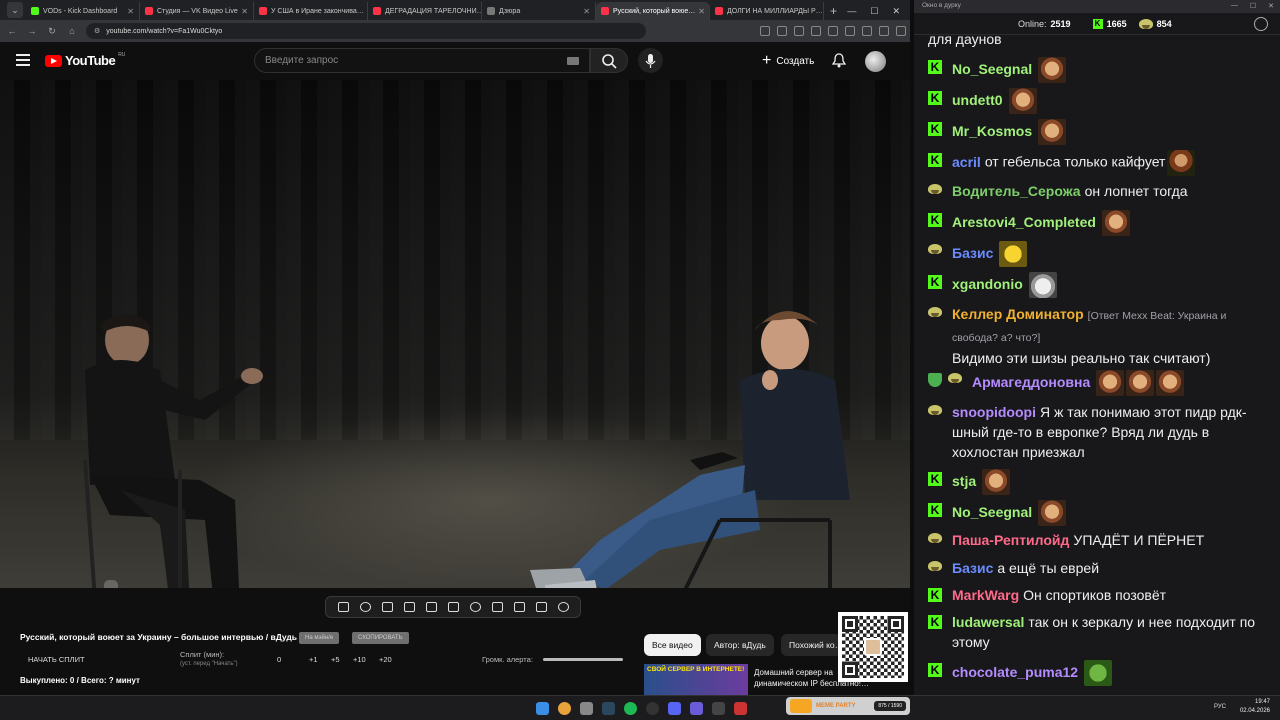 The height and width of the screenshot is (720, 1280). What do you see at coordinates (97, 31) in the screenshot?
I see `site-info-icon: ⚙` at bounding box center [97, 31].